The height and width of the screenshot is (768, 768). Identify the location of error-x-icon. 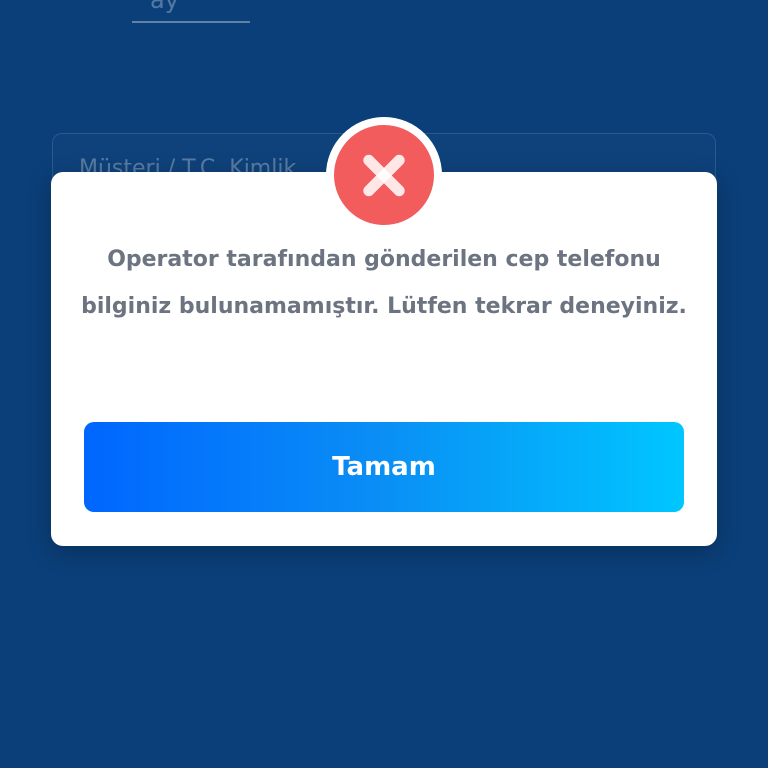
(384, 175).